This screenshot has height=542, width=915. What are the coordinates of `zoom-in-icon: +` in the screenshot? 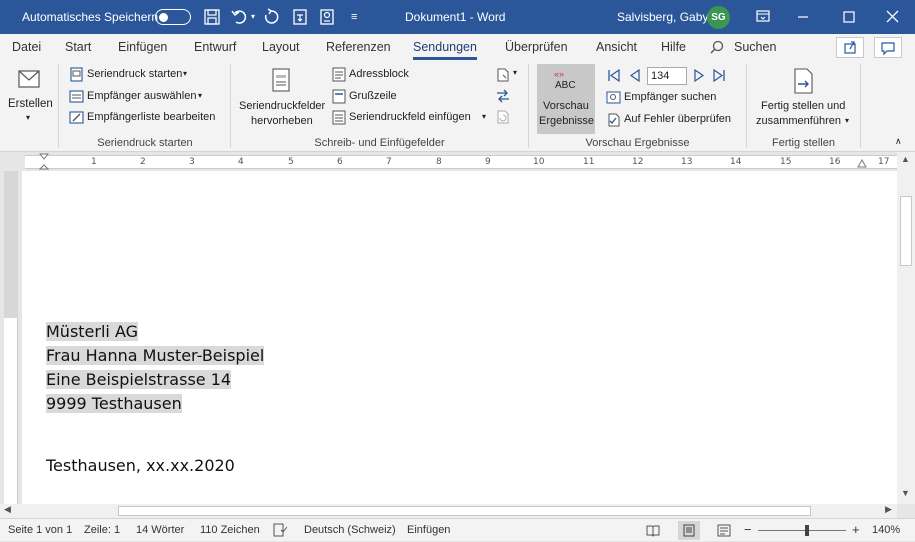 It's located at (856, 530).